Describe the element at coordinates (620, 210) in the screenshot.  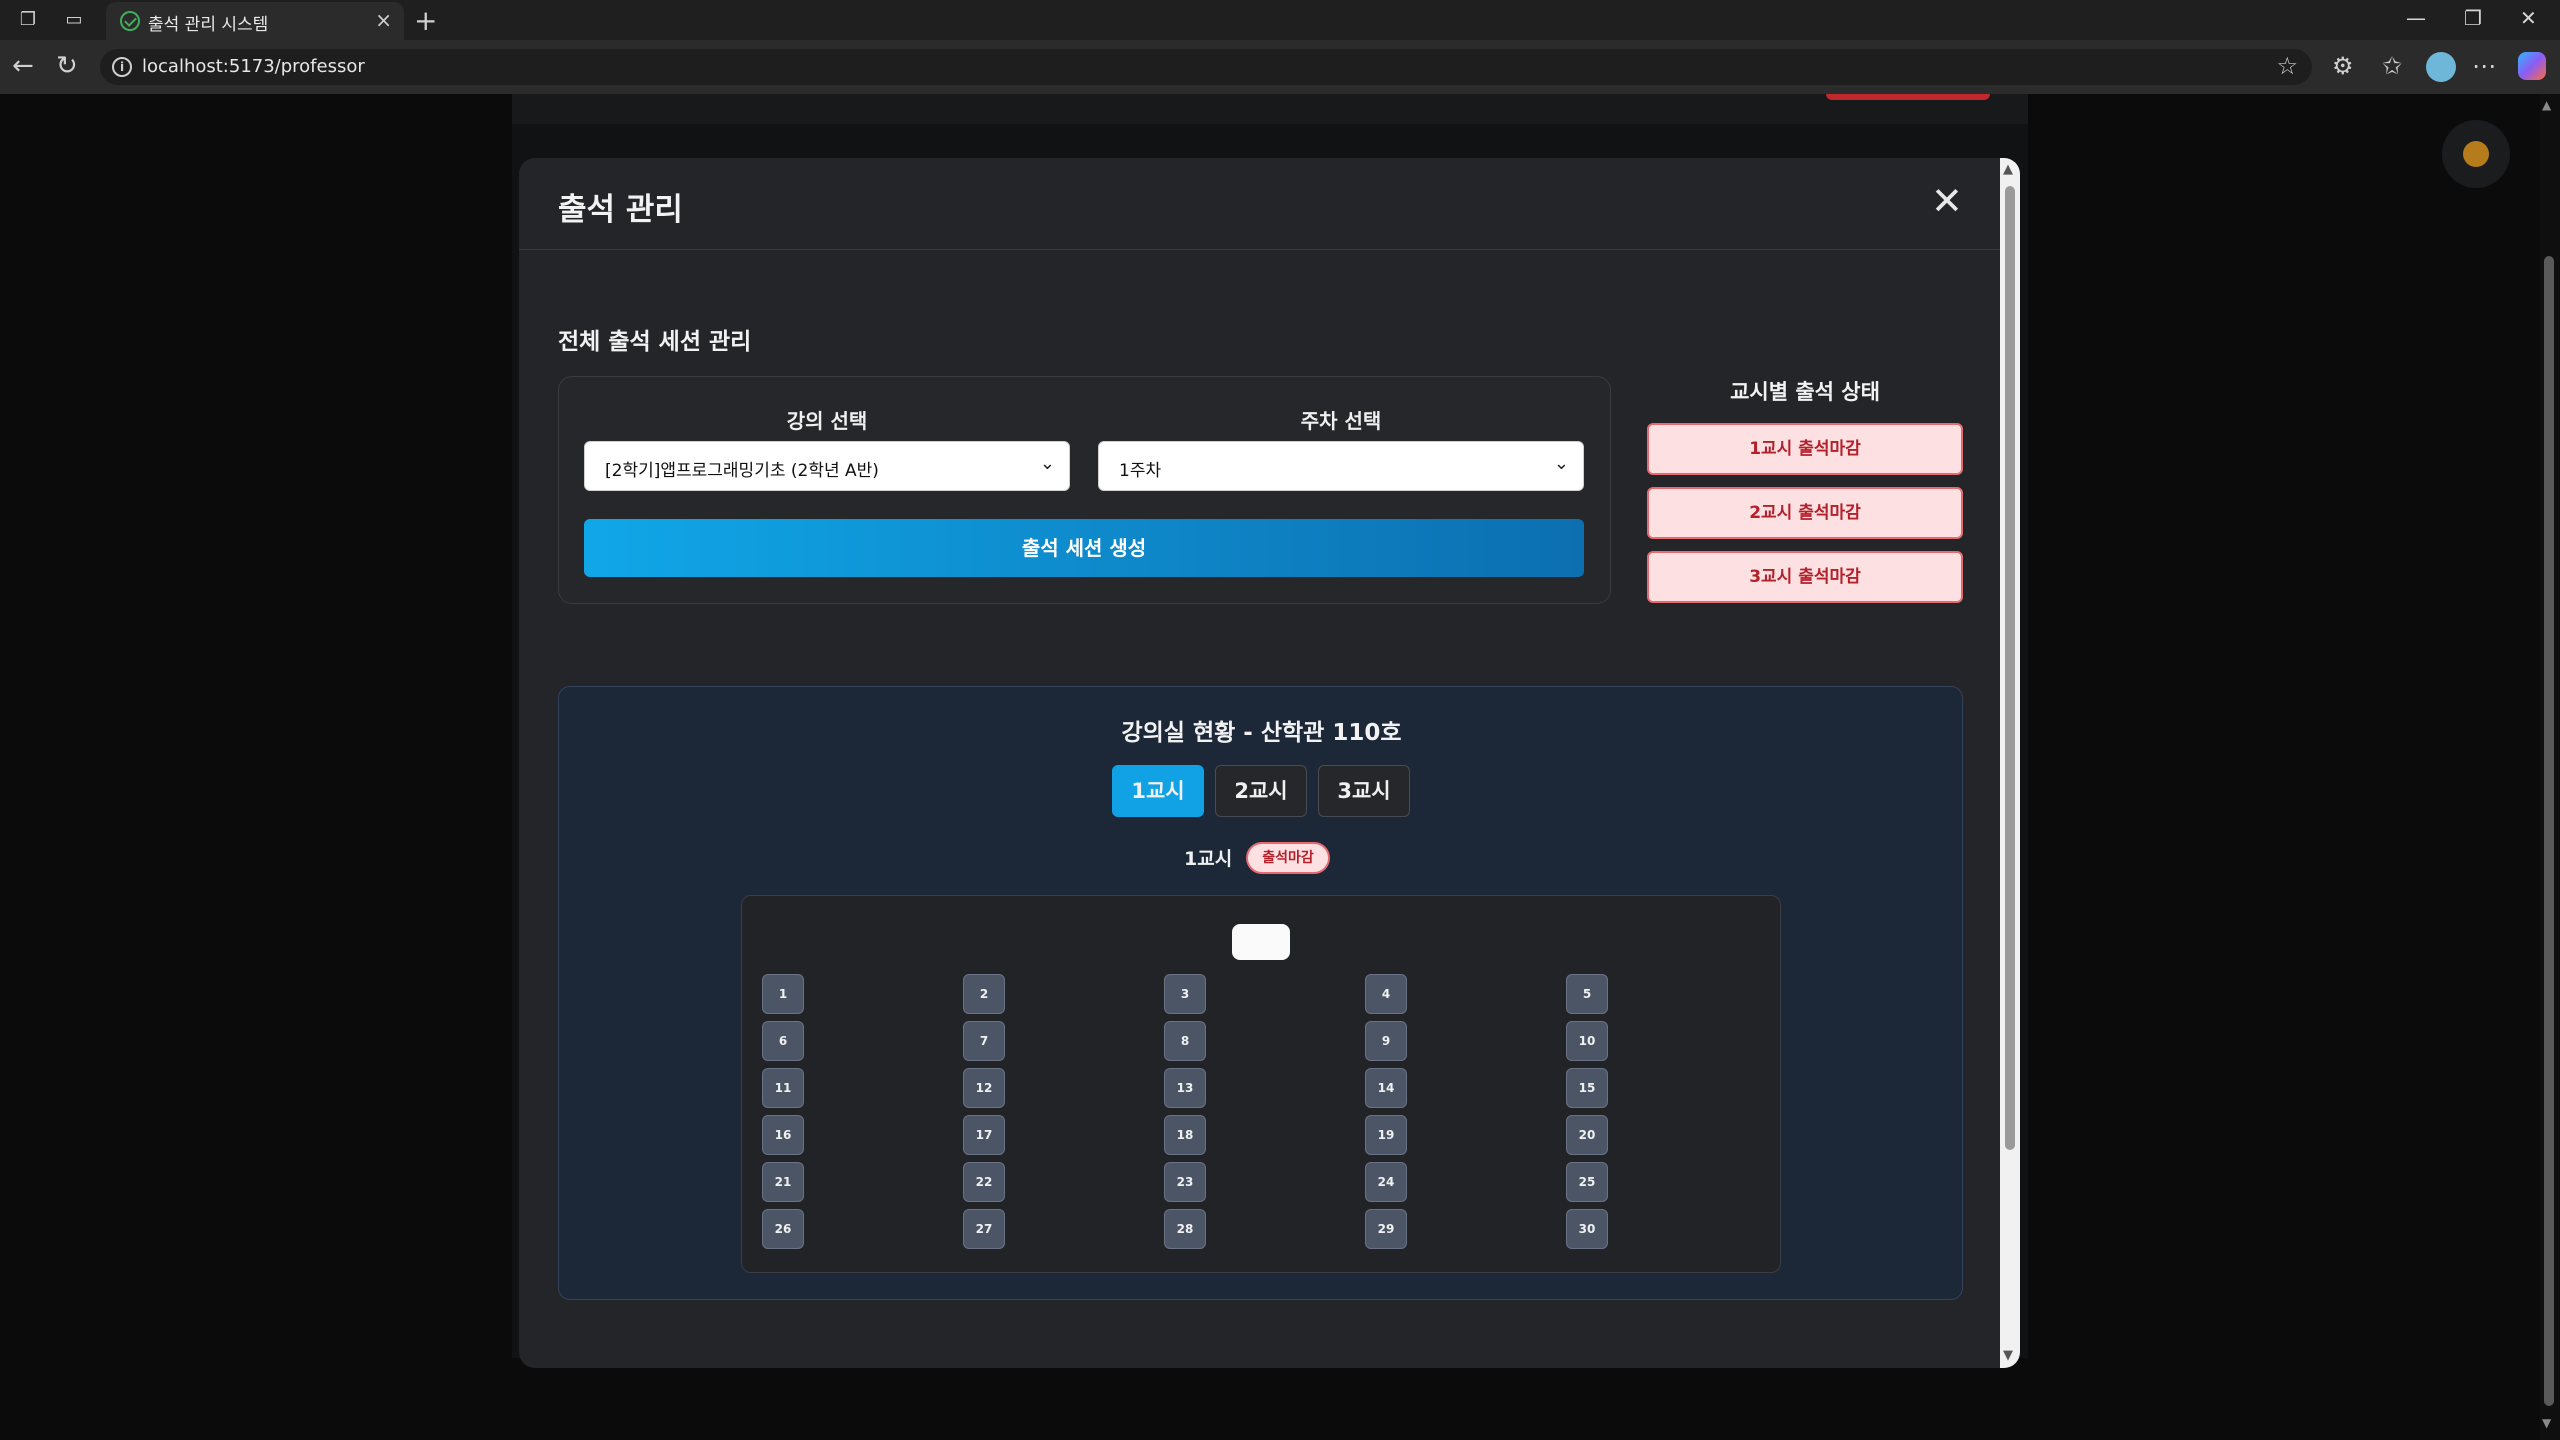
I see `modal-title: 출석 관리` at that location.